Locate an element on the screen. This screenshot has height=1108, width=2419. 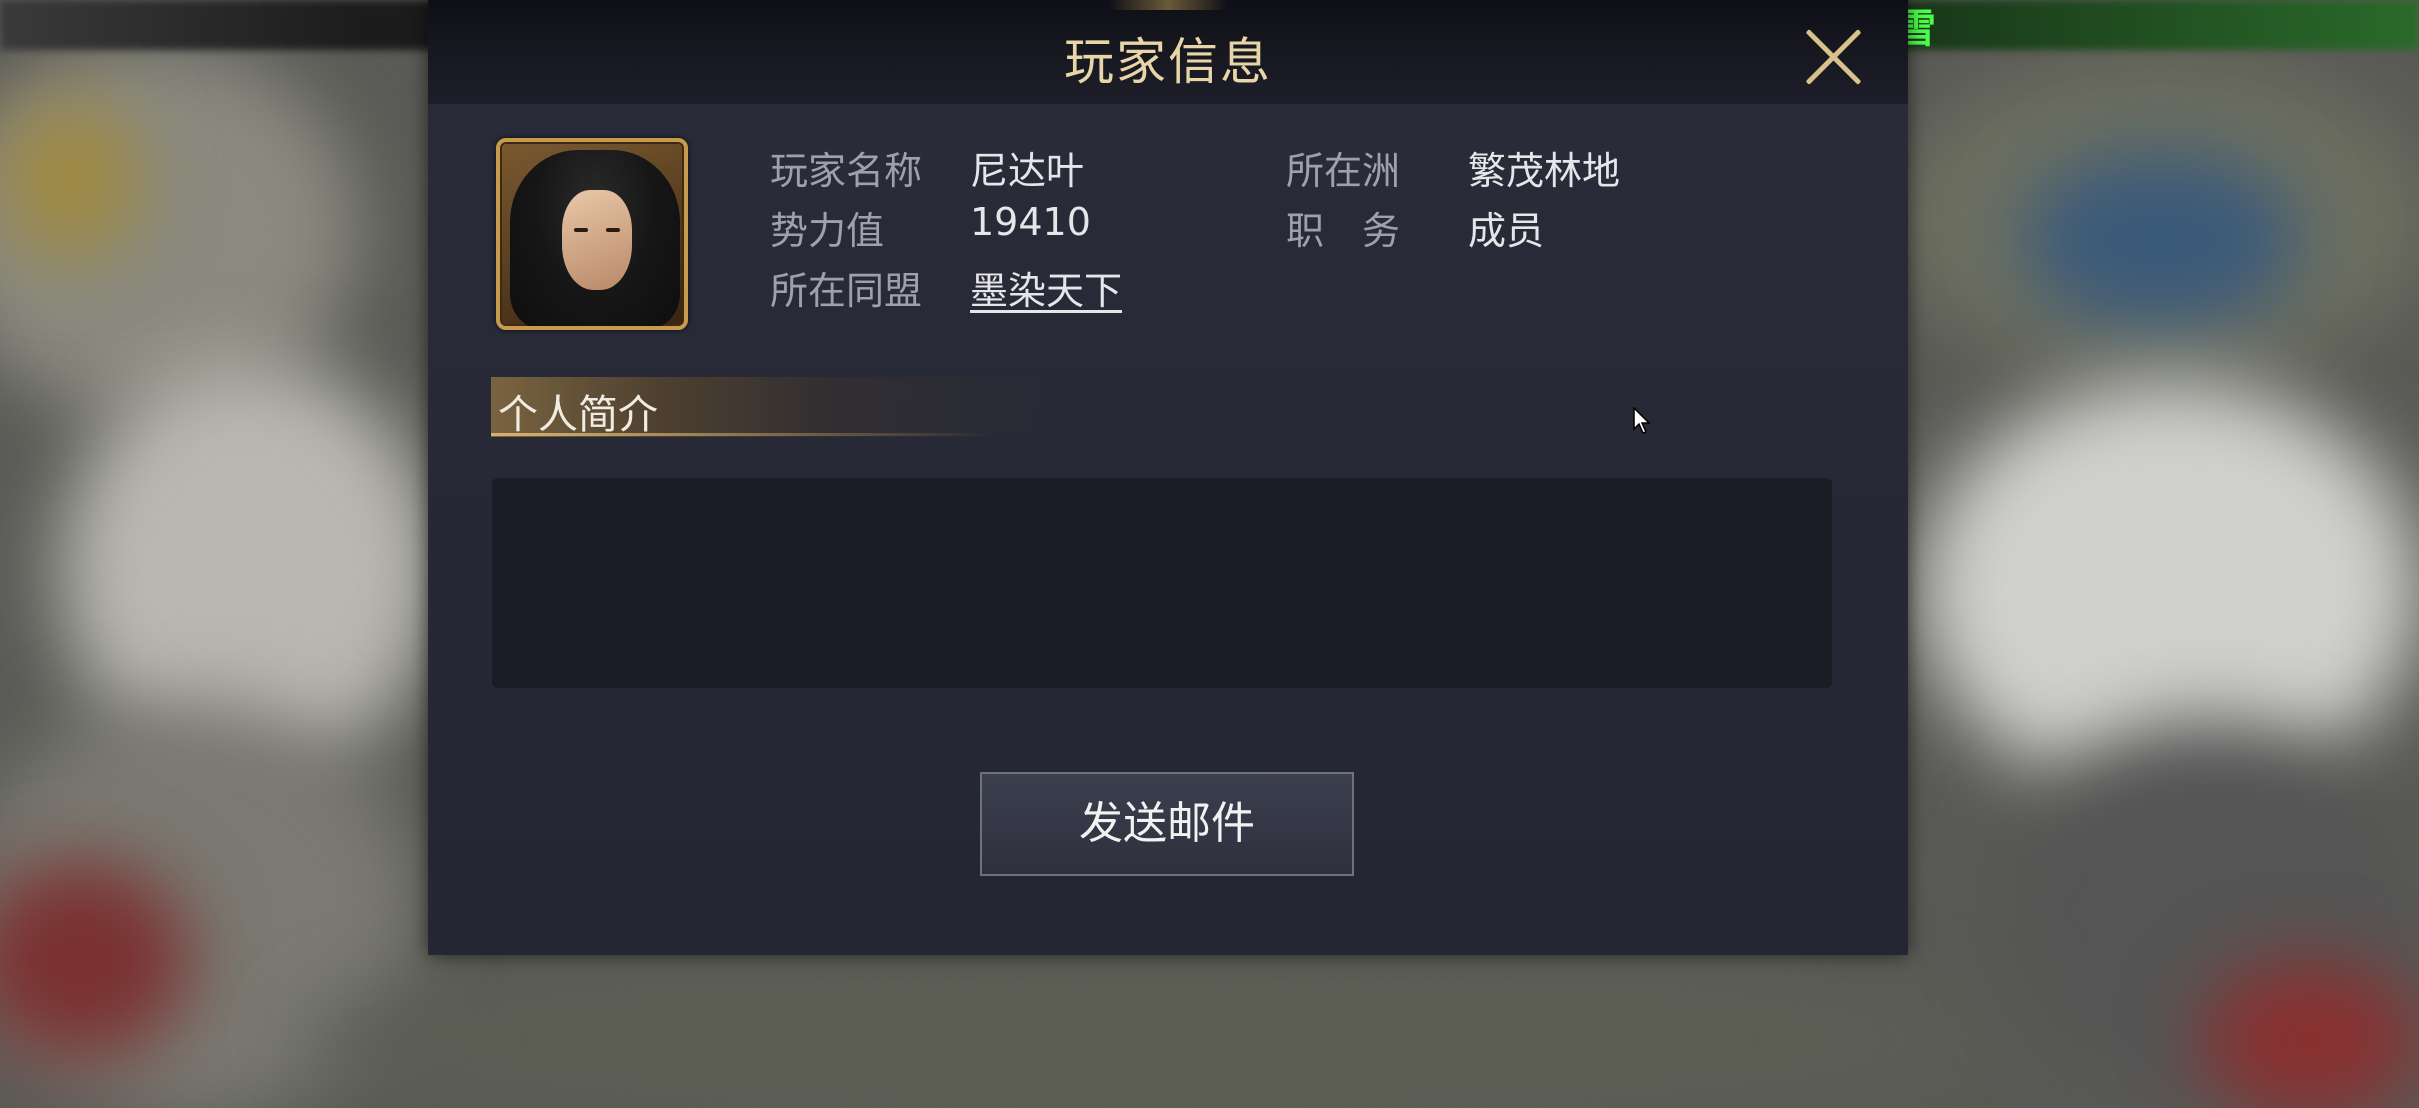
dialog-title-bar: 玩家信息 is located at coordinates (1168, 52).